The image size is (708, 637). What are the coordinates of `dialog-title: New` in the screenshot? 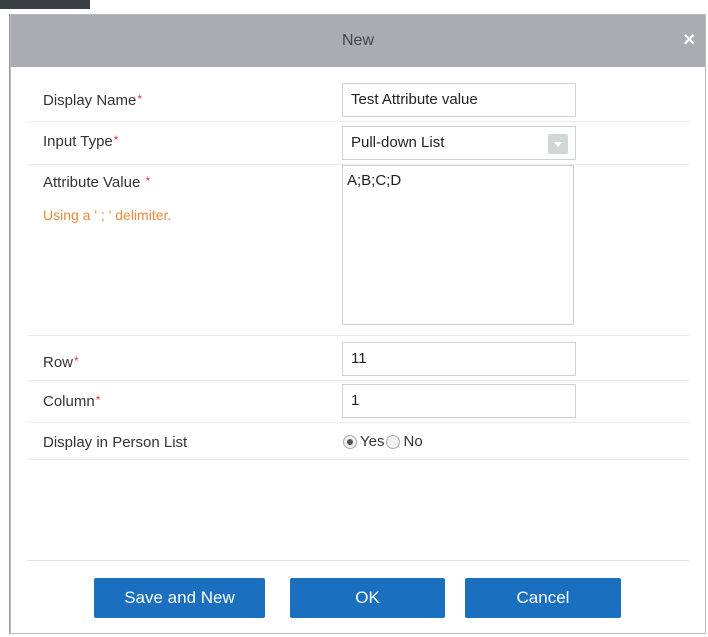 It's located at (357, 40).